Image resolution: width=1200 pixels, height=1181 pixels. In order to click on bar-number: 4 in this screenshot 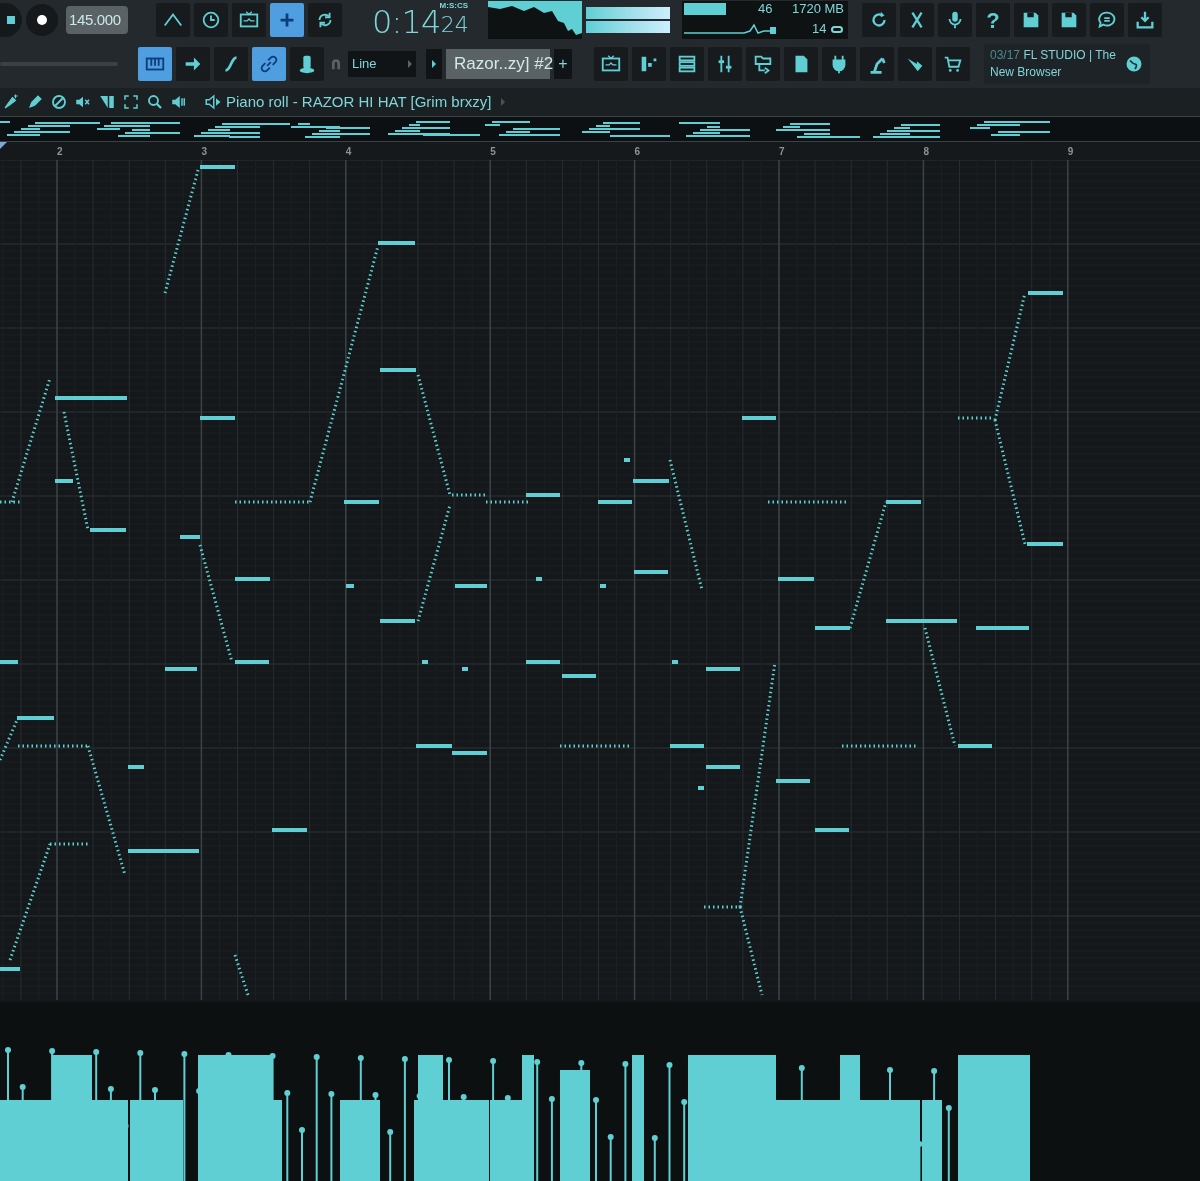, I will do `click(348, 152)`.